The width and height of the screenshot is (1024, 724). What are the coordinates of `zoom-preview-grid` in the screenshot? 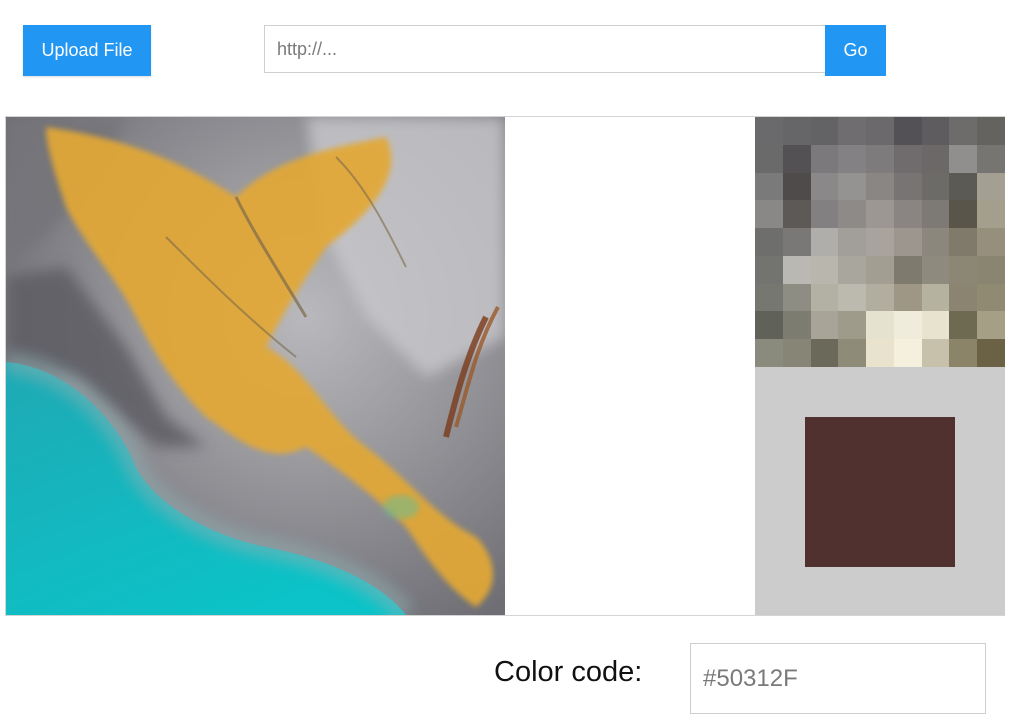 It's located at (880, 242).